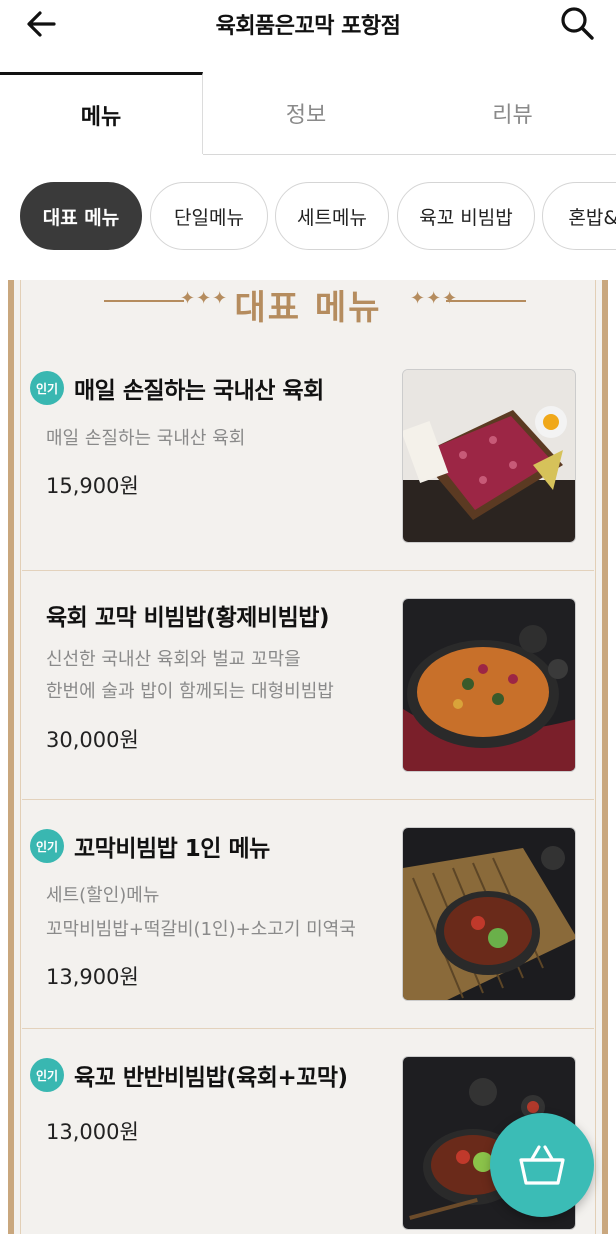 The width and height of the screenshot is (616, 1234). I want to click on chip-signature-menu: 대표 메뉴, so click(81, 216).